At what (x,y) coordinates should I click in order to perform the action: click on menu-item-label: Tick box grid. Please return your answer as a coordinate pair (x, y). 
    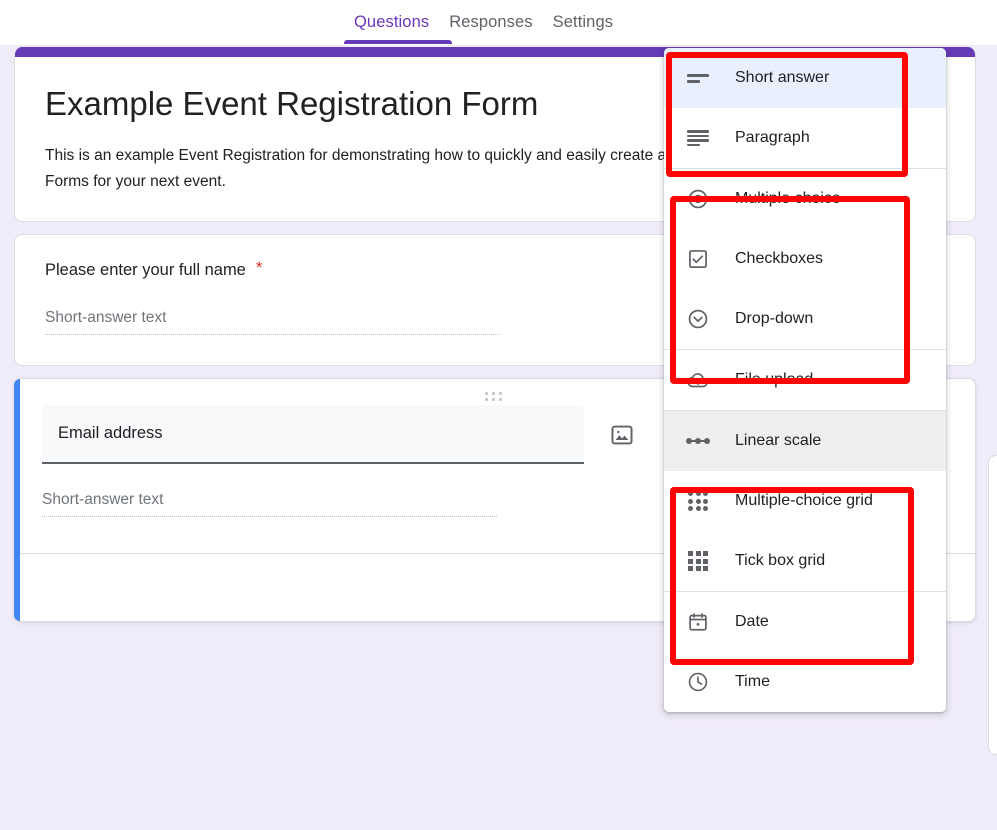
    Looking at the image, I should click on (780, 560).